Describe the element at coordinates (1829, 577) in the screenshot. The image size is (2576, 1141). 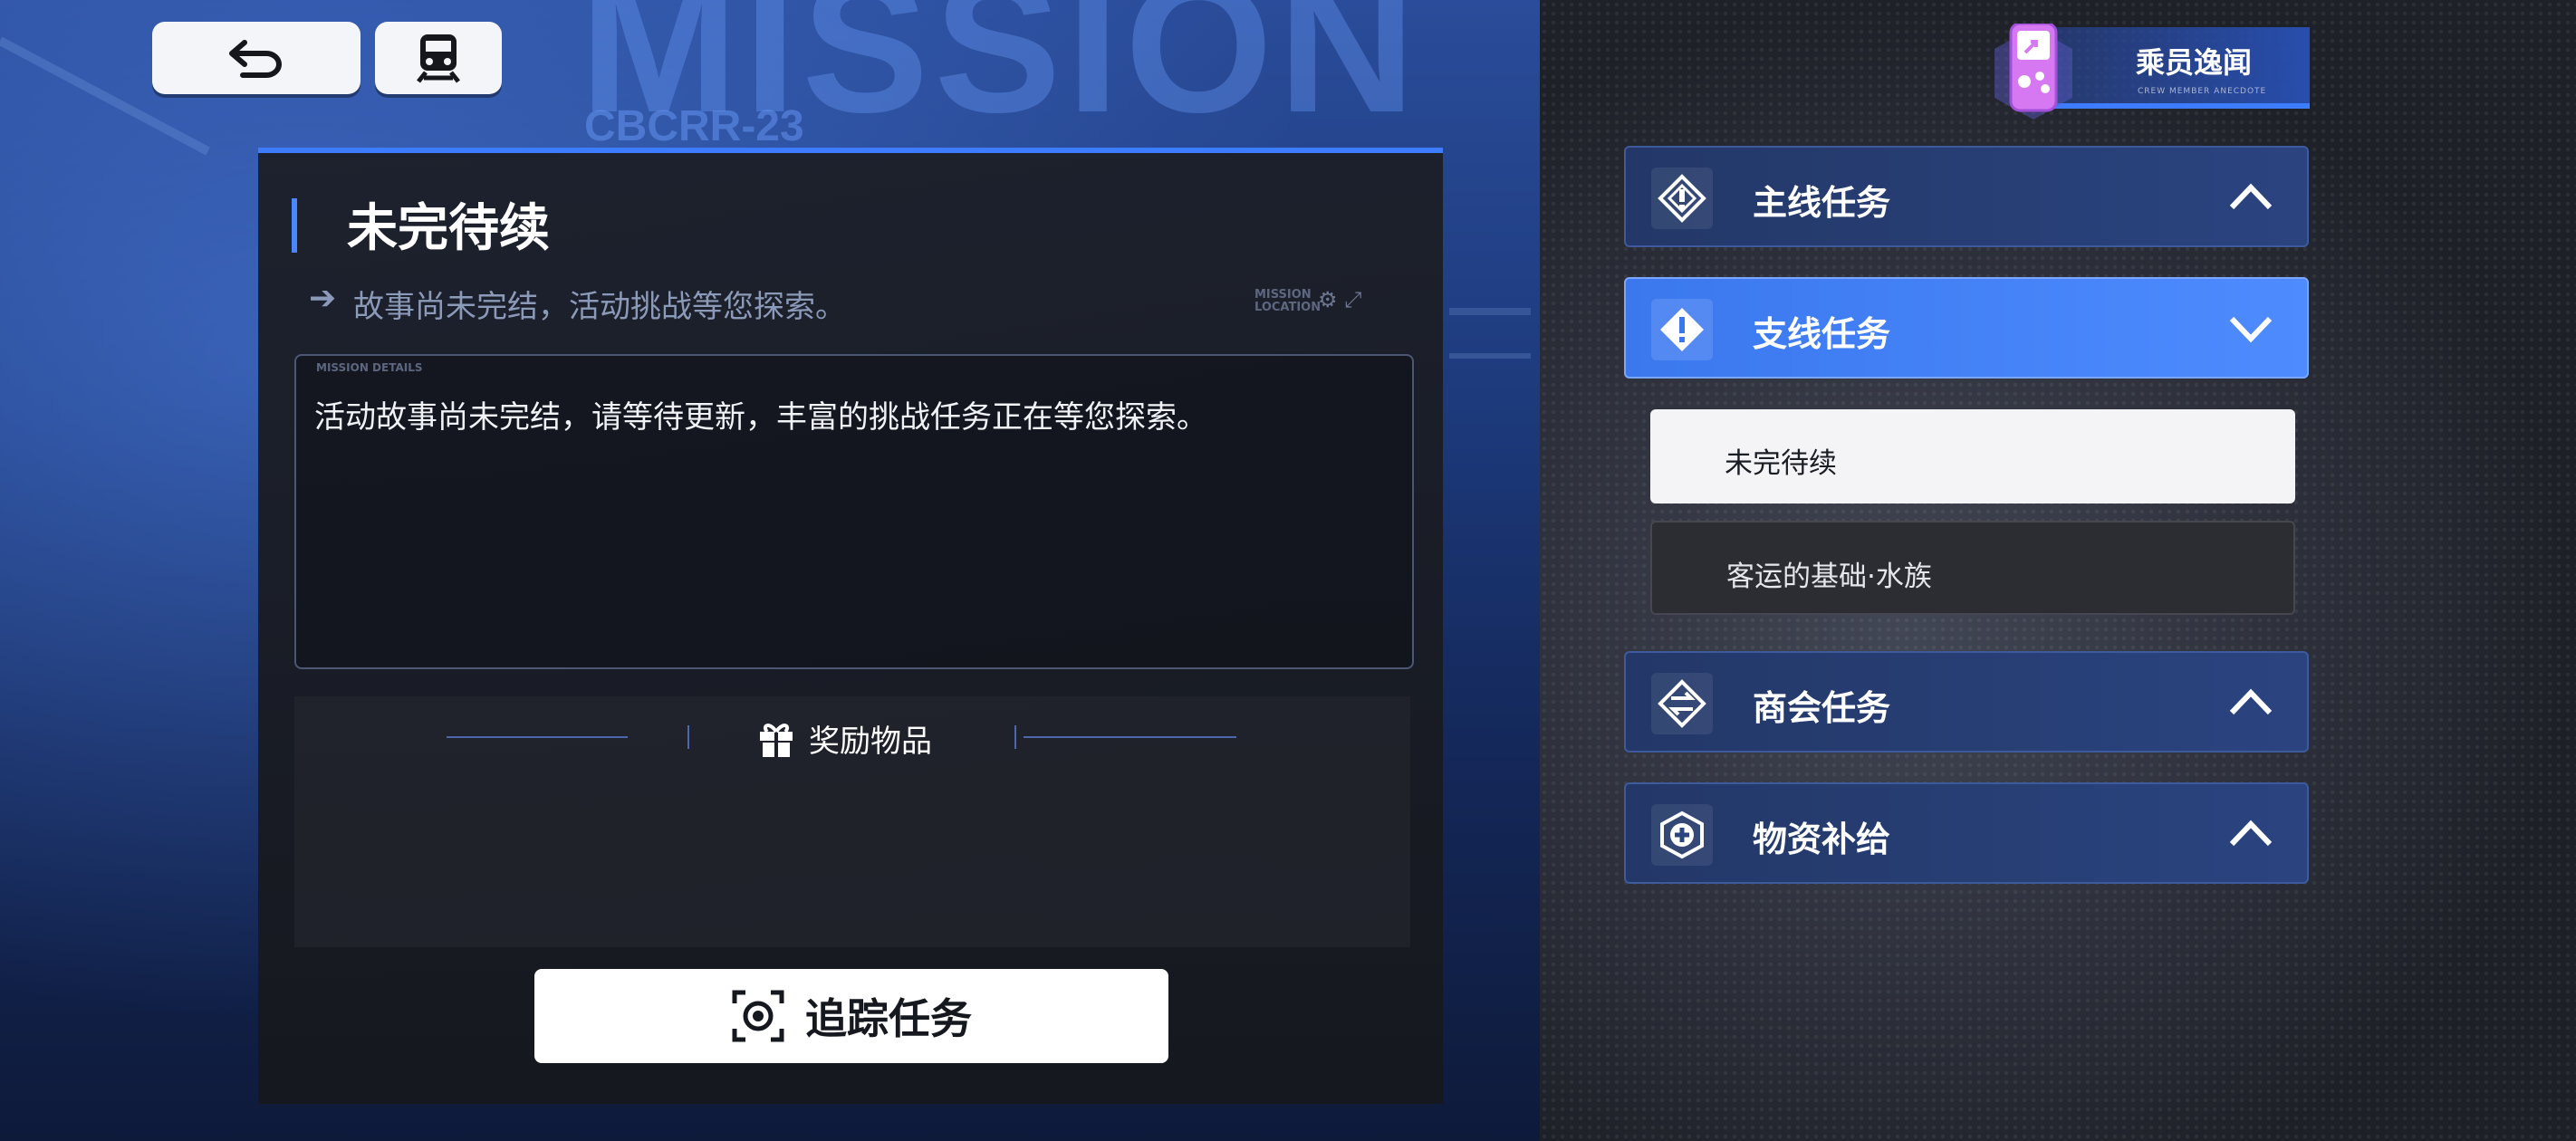
I see `side-mission-label: 客运的基础·水族` at that location.